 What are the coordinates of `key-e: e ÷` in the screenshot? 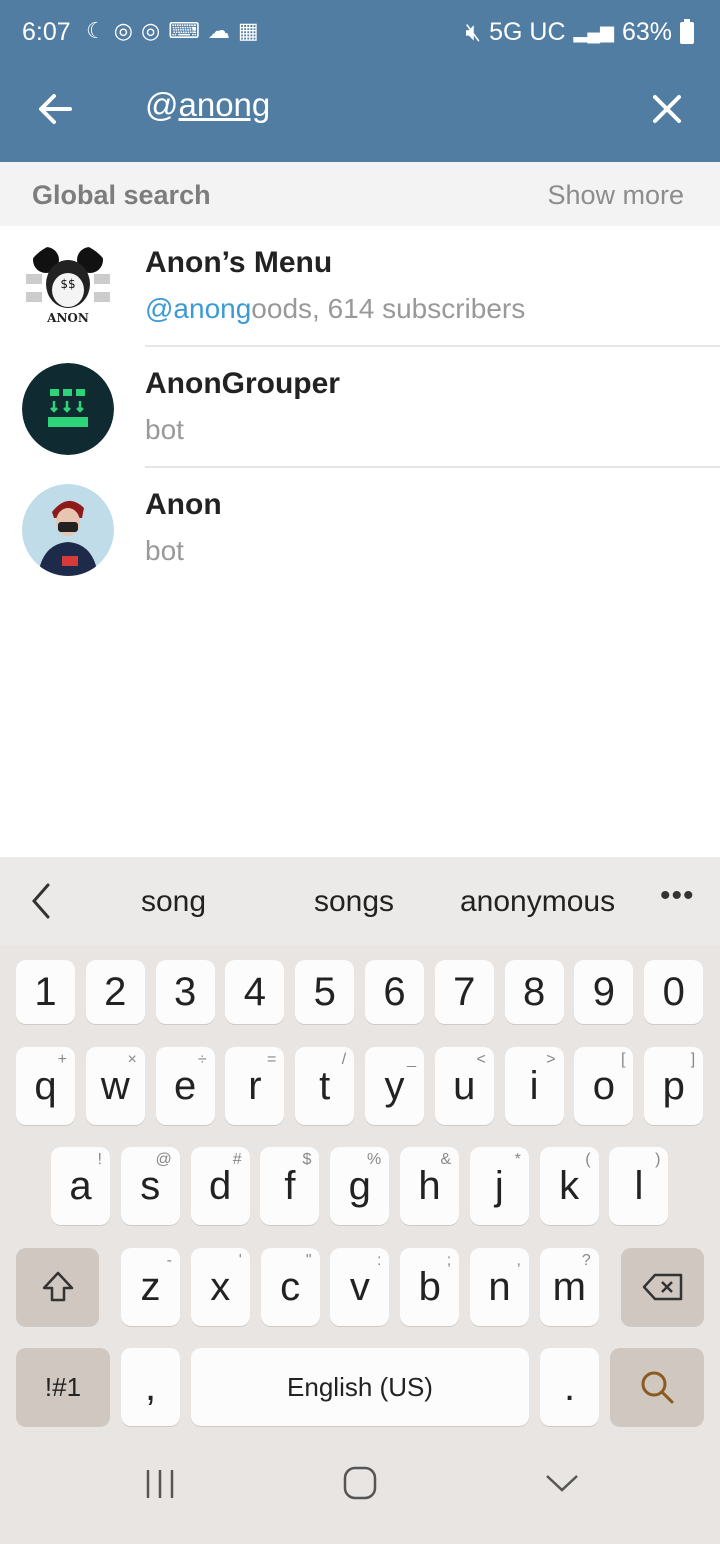 It's located at (185, 1086).